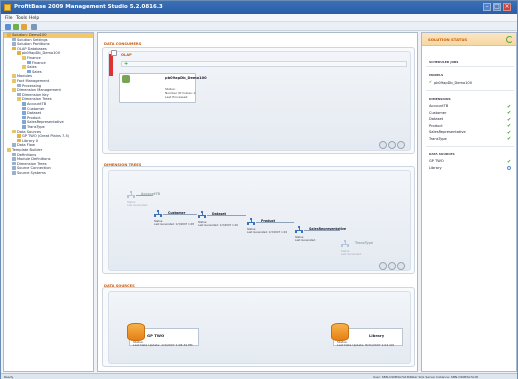  Describe the element at coordinates (487, 7) in the screenshot. I see `minimize-button: –` at that location.